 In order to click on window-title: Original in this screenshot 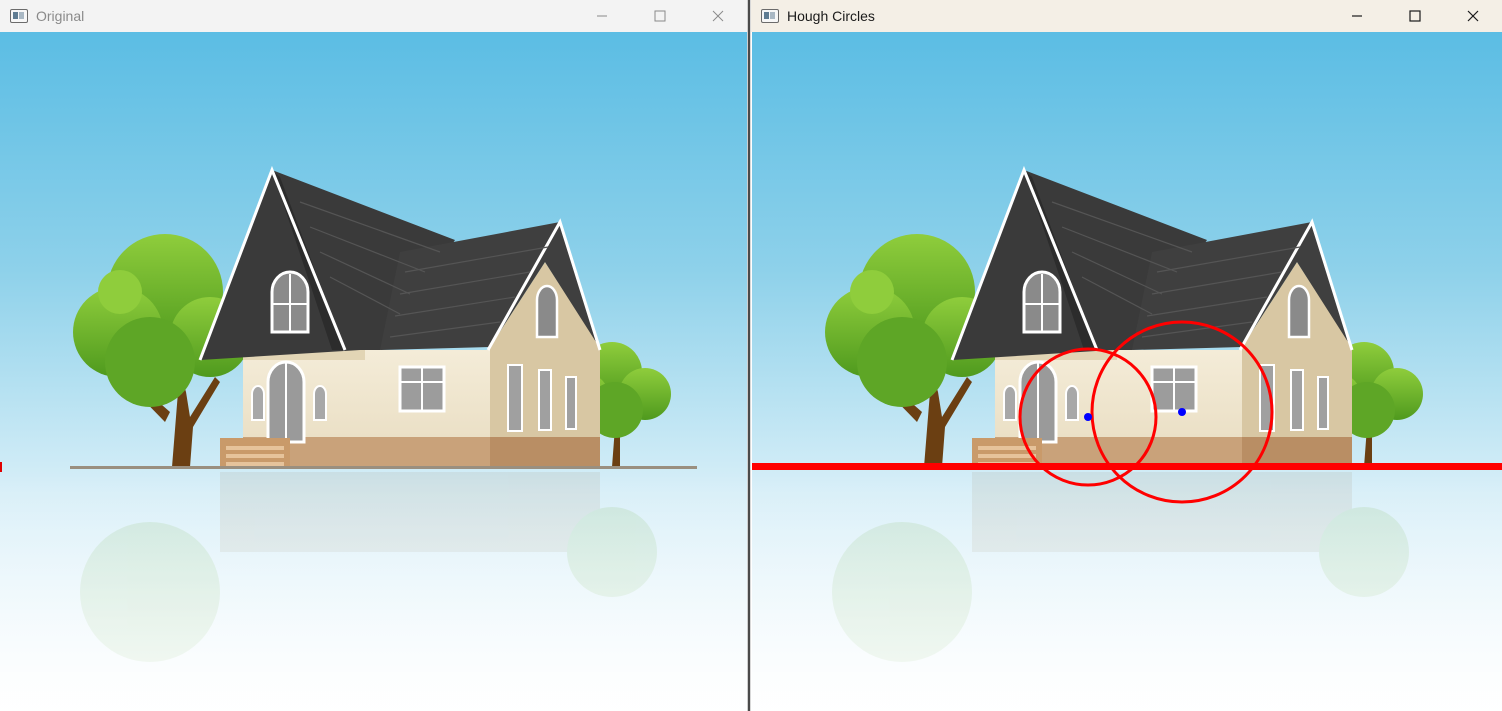, I will do `click(60, 16)`.